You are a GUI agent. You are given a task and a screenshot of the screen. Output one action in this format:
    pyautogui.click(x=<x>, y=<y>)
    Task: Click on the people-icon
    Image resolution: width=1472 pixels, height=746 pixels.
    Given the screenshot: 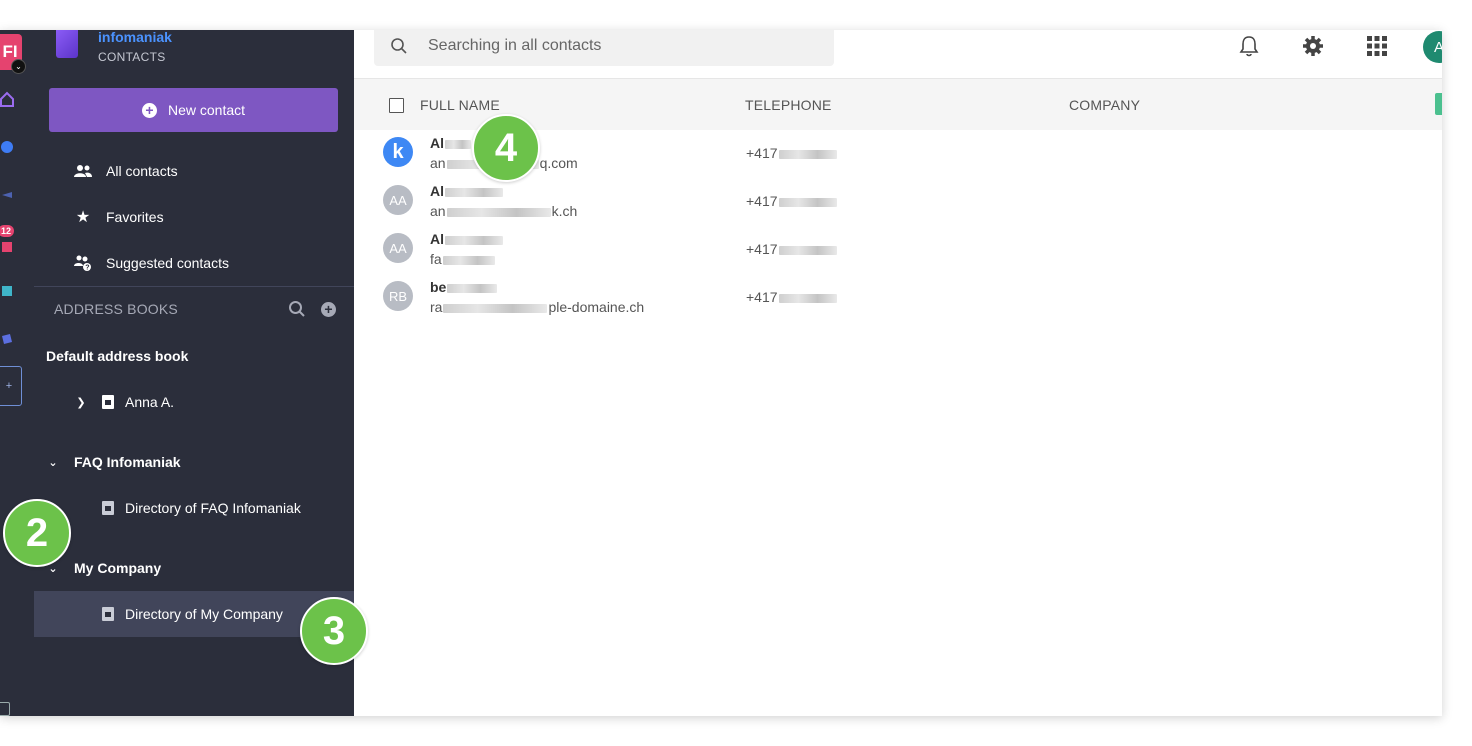 What is the action you would take?
    pyautogui.click(x=83, y=171)
    